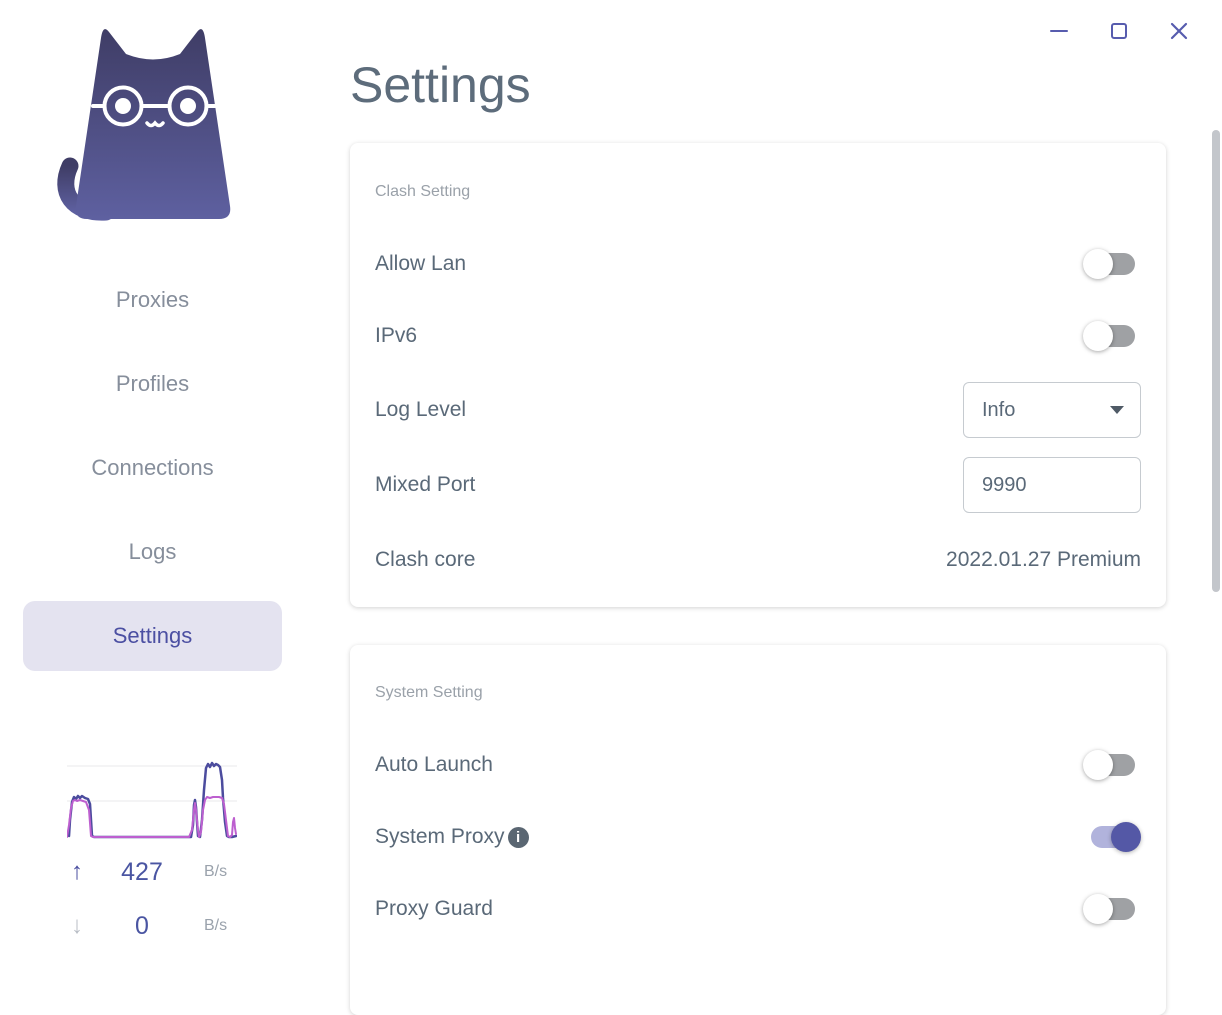  I want to click on row-clash-core: Clash core 2022.01.27 Premium, so click(758, 560).